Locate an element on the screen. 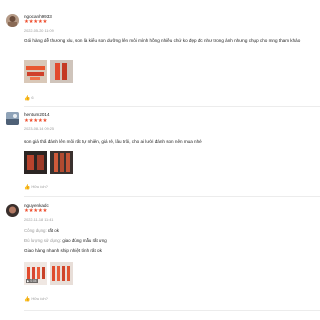 The width and height of the screenshot is (320, 320). review-text: Giao hàng nhanh ship nhiệt tình rất ok is located at coordinates (63, 250).